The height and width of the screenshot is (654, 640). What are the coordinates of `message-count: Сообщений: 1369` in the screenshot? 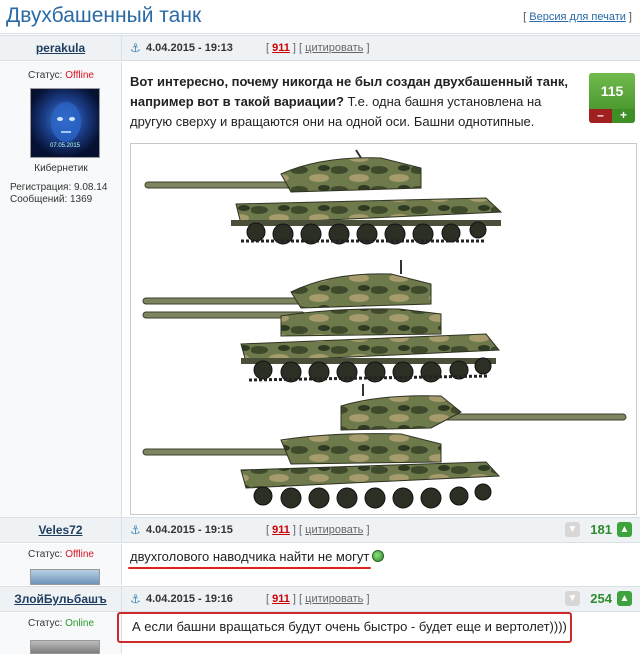 It's located at (51, 199).